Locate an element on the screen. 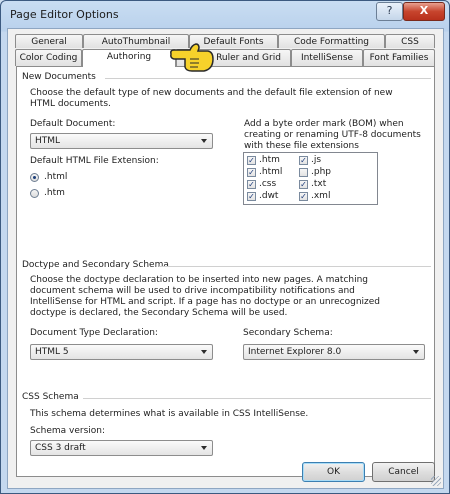 Image resolution: width=450 pixels, height=494 pixels. checkbox-css: ✓ is located at coordinates (251, 184).